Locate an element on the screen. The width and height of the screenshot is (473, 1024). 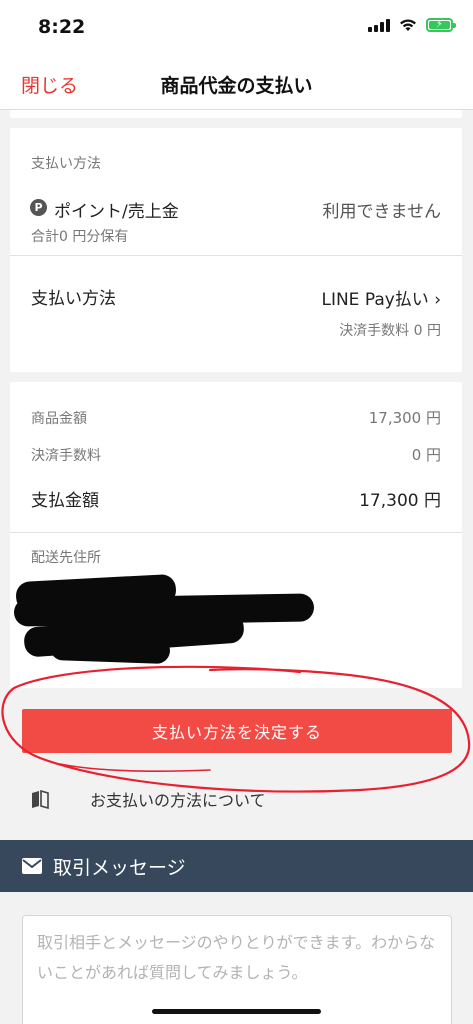
total-value: 17,300 円 is located at coordinates (400, 501).